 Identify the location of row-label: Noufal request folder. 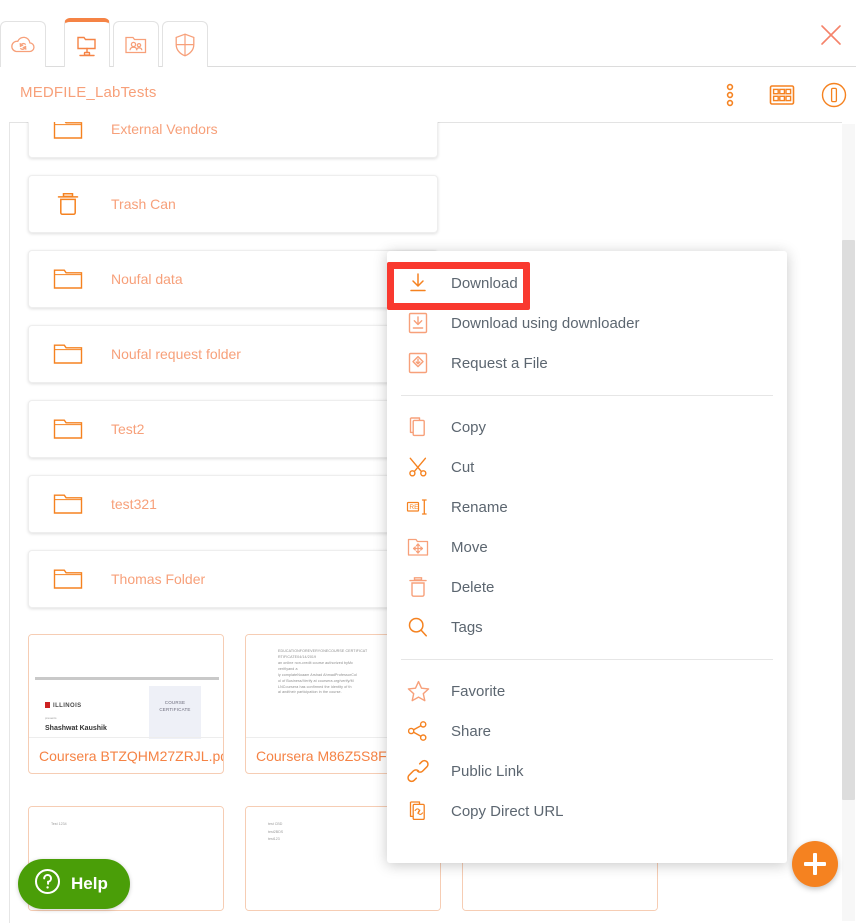
(176, 354).